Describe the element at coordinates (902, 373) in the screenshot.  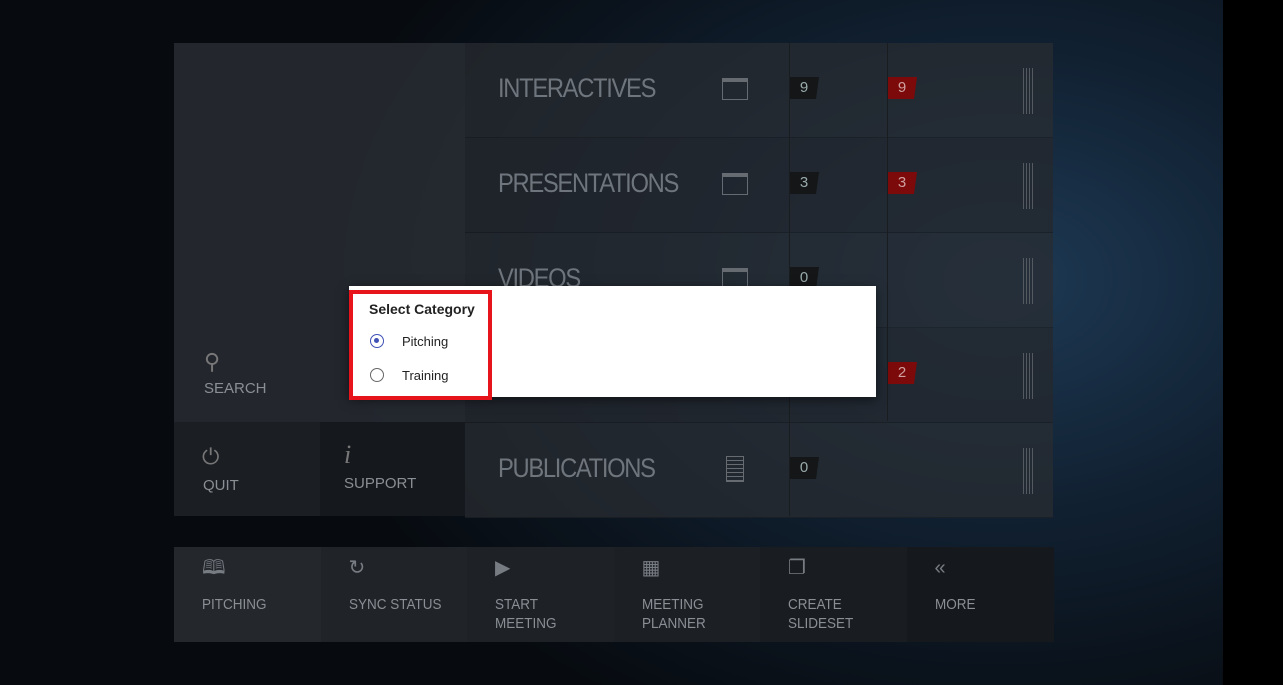
I see `new-count-badge: 2` at that location.